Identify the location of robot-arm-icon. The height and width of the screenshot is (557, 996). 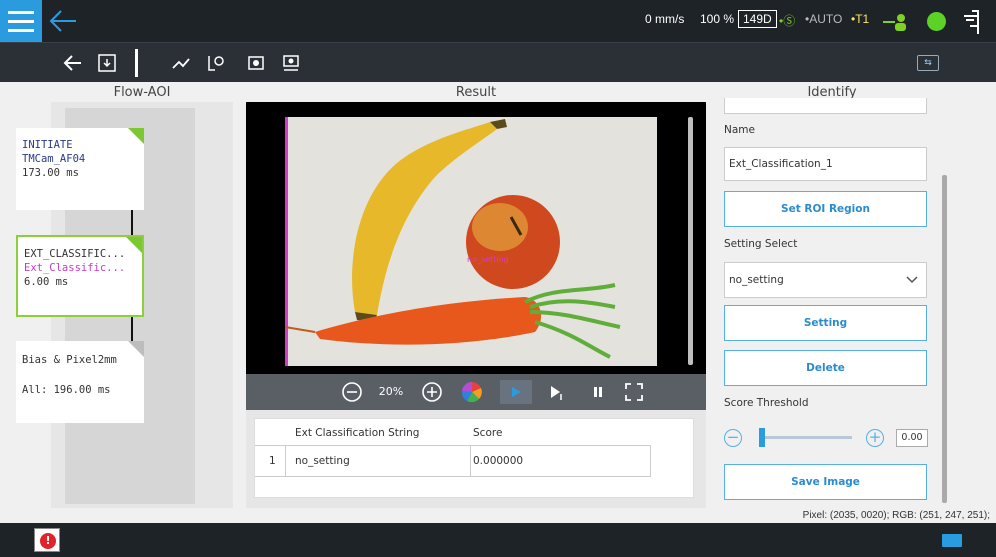
(894, 22).